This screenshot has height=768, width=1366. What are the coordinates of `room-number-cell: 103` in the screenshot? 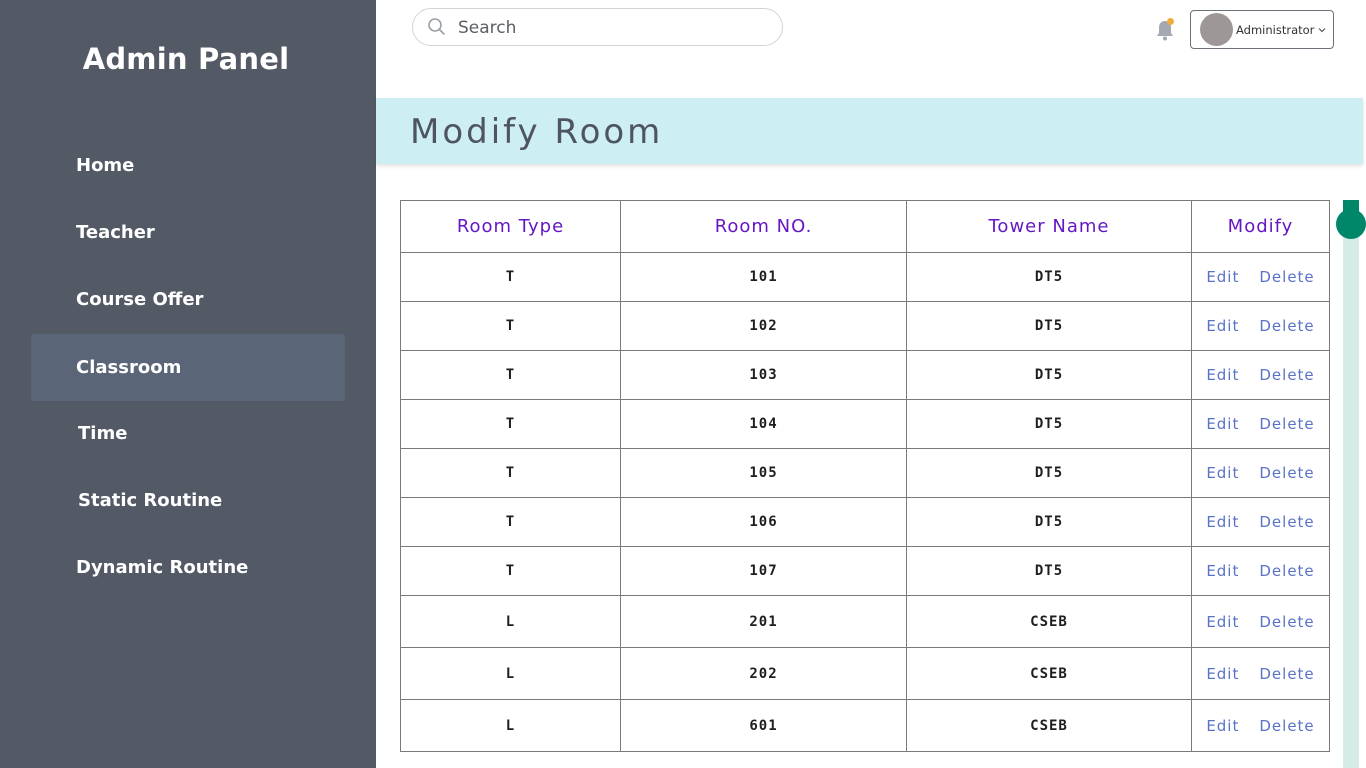 It's located at (763, 375).